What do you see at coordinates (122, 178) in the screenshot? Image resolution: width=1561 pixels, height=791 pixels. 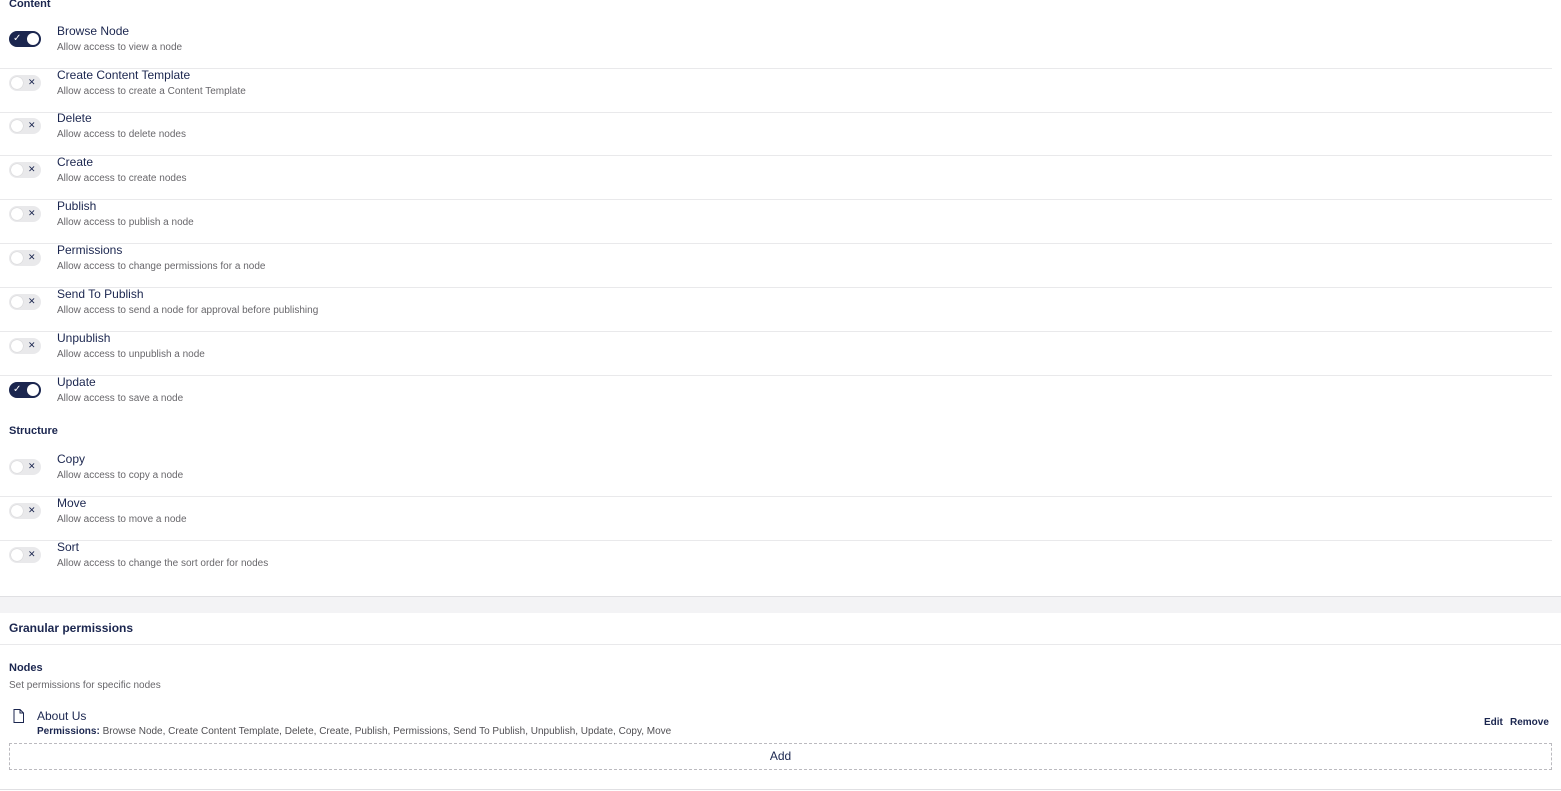 I see `permission-description: Allow access to create nodes` at bounding box center [122, 178].